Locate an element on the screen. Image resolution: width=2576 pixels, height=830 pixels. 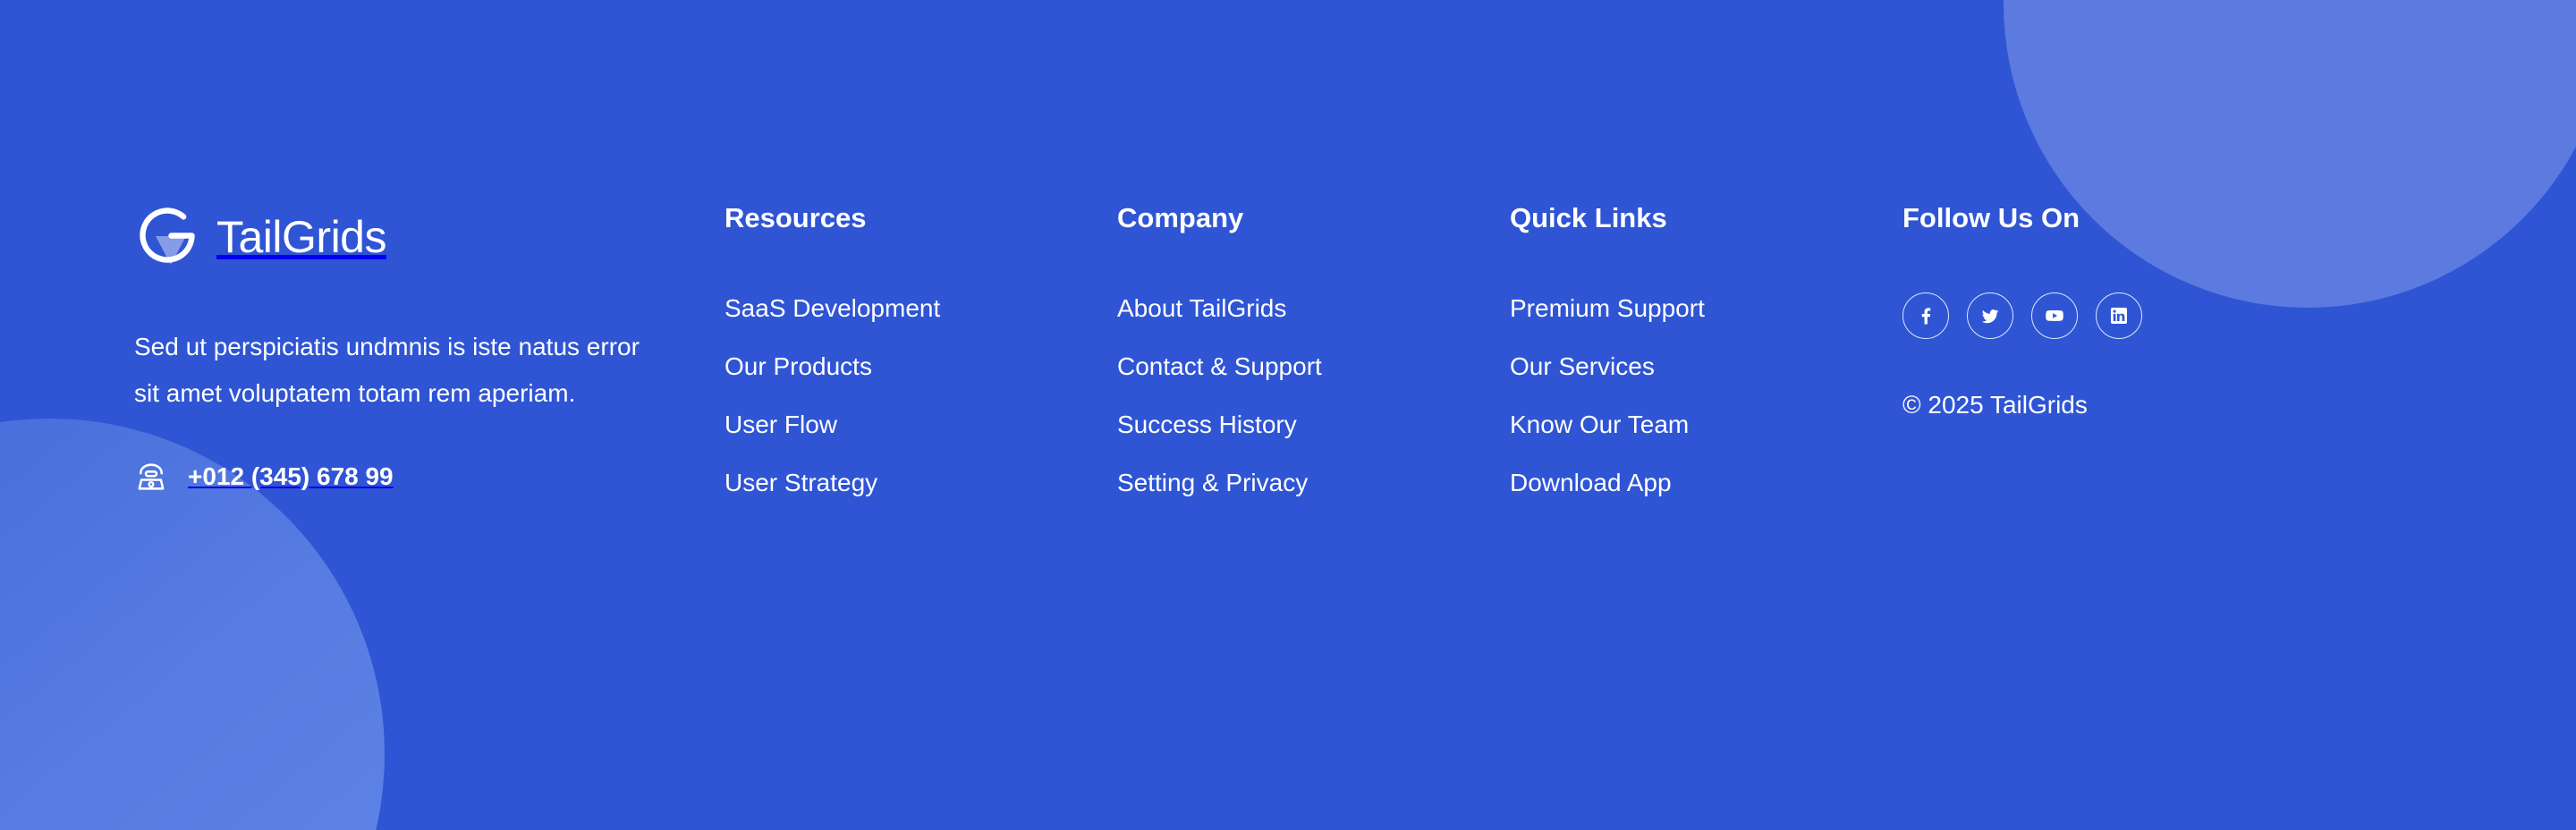
list-item: SaaS Development is located at coordinates (920, 308).